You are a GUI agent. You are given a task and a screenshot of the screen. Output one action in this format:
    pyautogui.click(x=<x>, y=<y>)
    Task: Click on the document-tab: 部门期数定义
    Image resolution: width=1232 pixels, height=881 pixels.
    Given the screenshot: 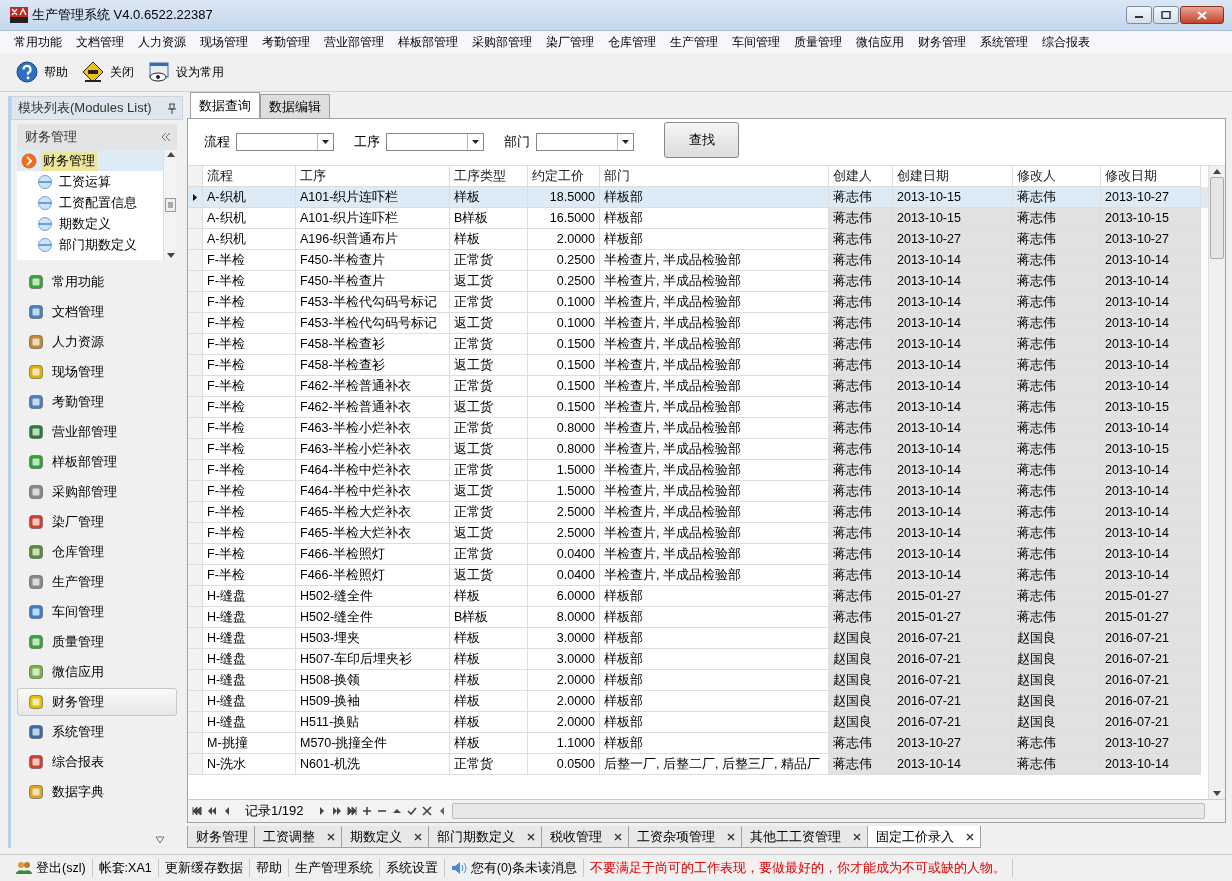 What is the action you would take?
    pyautogui.click(x=485, y=837)
    